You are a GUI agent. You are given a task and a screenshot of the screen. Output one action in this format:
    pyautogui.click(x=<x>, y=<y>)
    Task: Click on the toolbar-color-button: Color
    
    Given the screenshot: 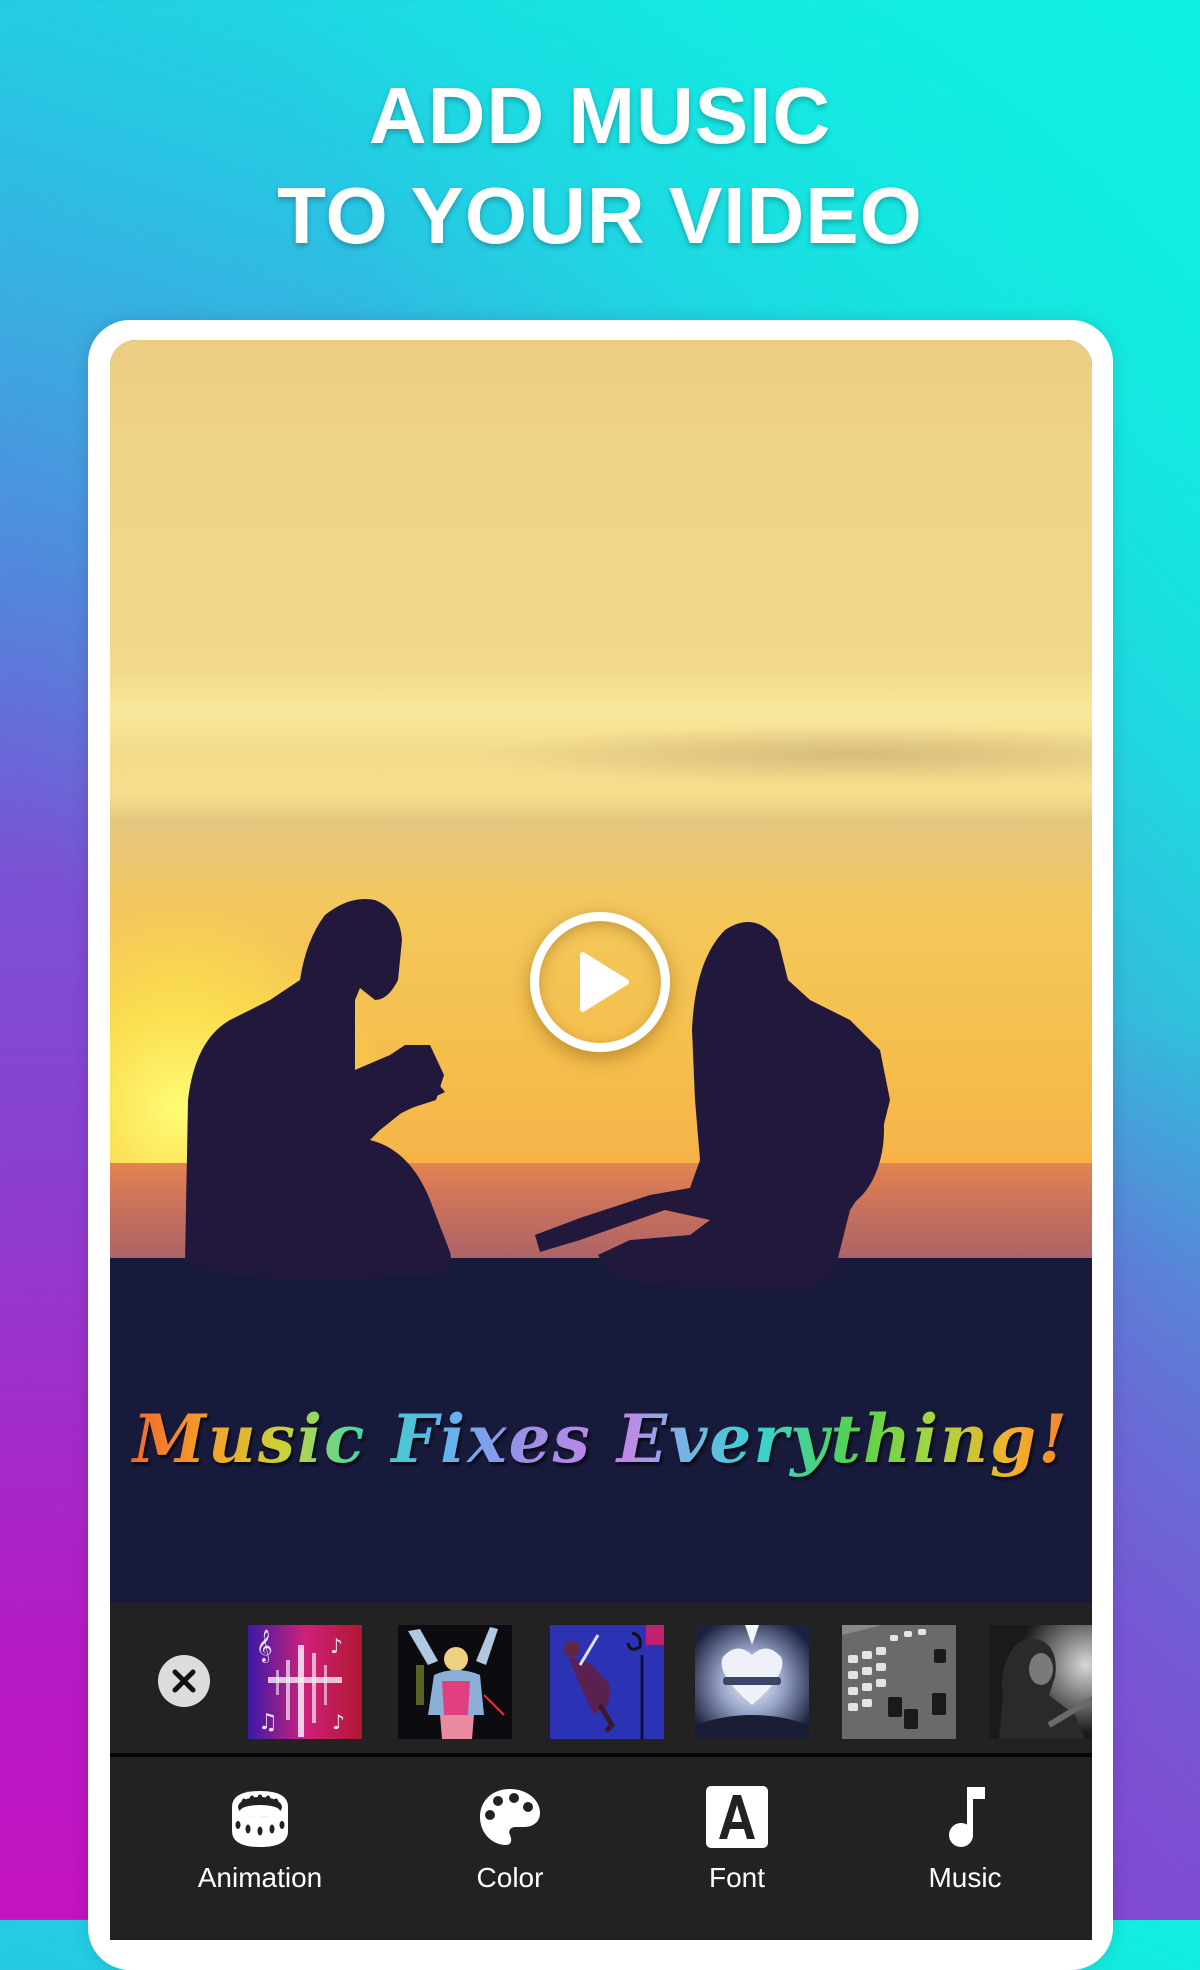 What is the action you would take?
    pyautogui.click(x=510, y=1847)
    